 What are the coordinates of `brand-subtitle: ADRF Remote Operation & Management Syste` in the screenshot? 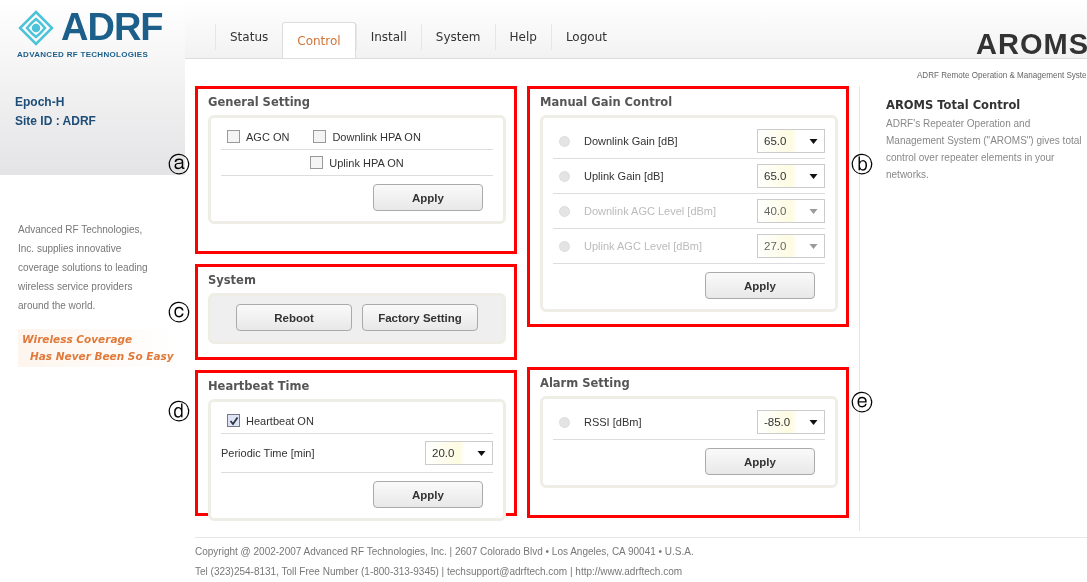 It's located at (1002, 74).